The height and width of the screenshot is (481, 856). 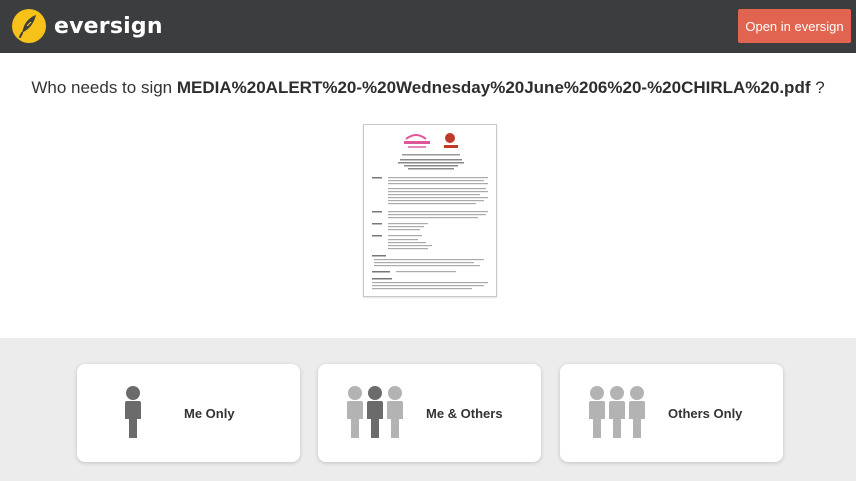 I want to click on document-preview, so click(x=430, y=210).